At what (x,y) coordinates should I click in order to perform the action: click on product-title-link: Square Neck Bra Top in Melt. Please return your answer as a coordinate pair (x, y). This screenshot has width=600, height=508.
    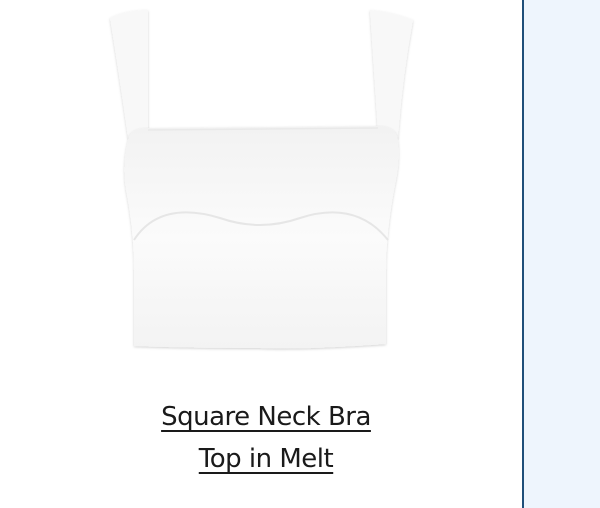
    Looking at the image, I should click on (266, 438).